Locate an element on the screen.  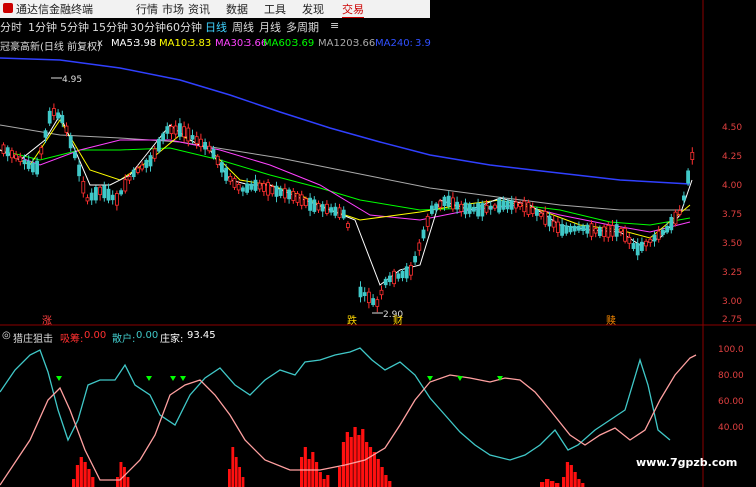
sanhu-label: 散户: is located at coordinates (124, 339).